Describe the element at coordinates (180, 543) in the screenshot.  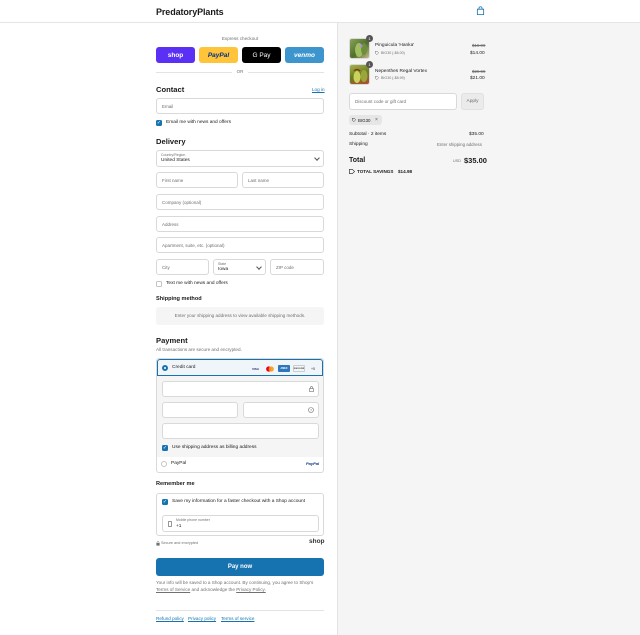
I see `secure-text: Secure and encrypted` at that location.